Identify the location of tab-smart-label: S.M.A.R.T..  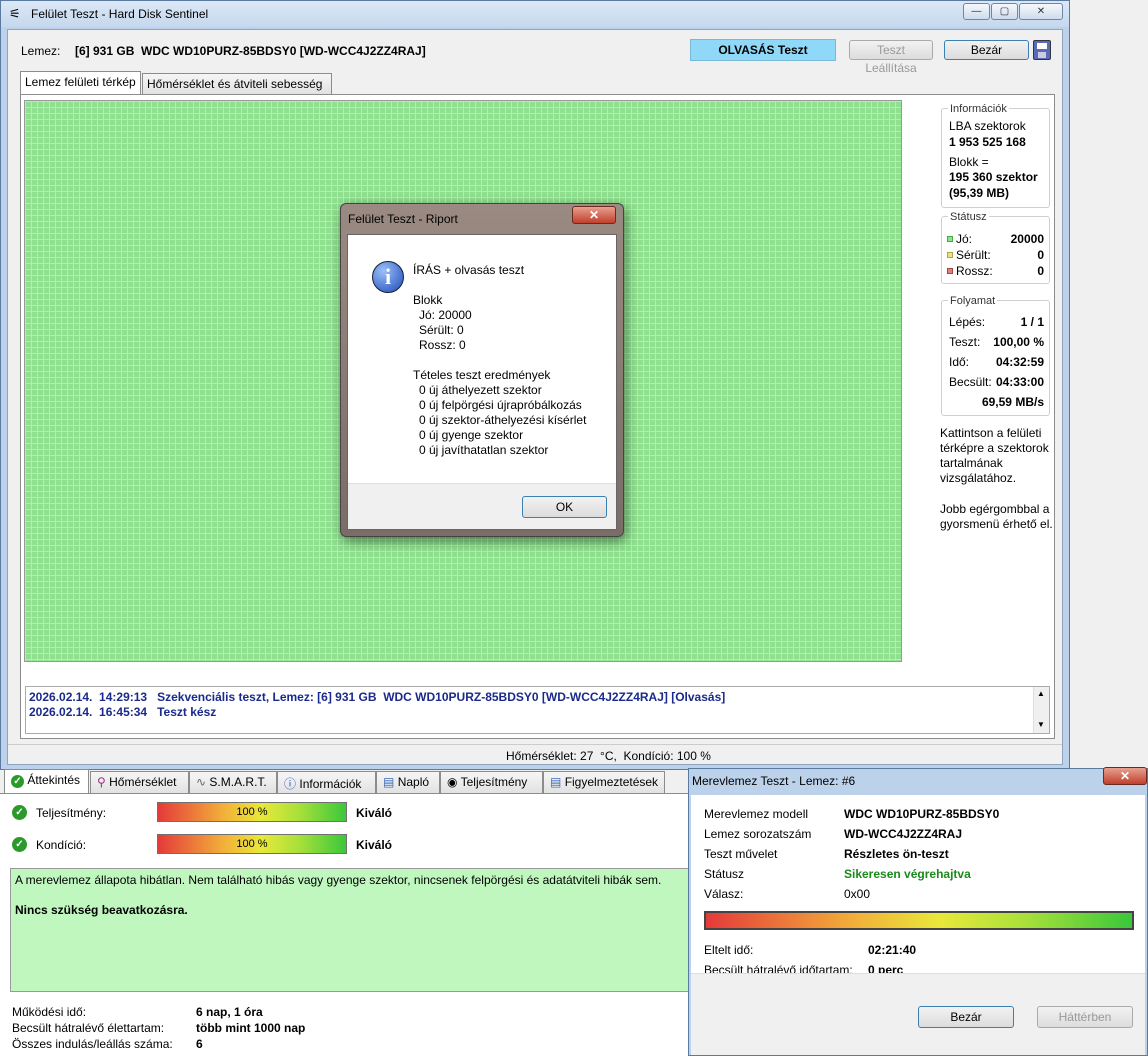
(238, 782).